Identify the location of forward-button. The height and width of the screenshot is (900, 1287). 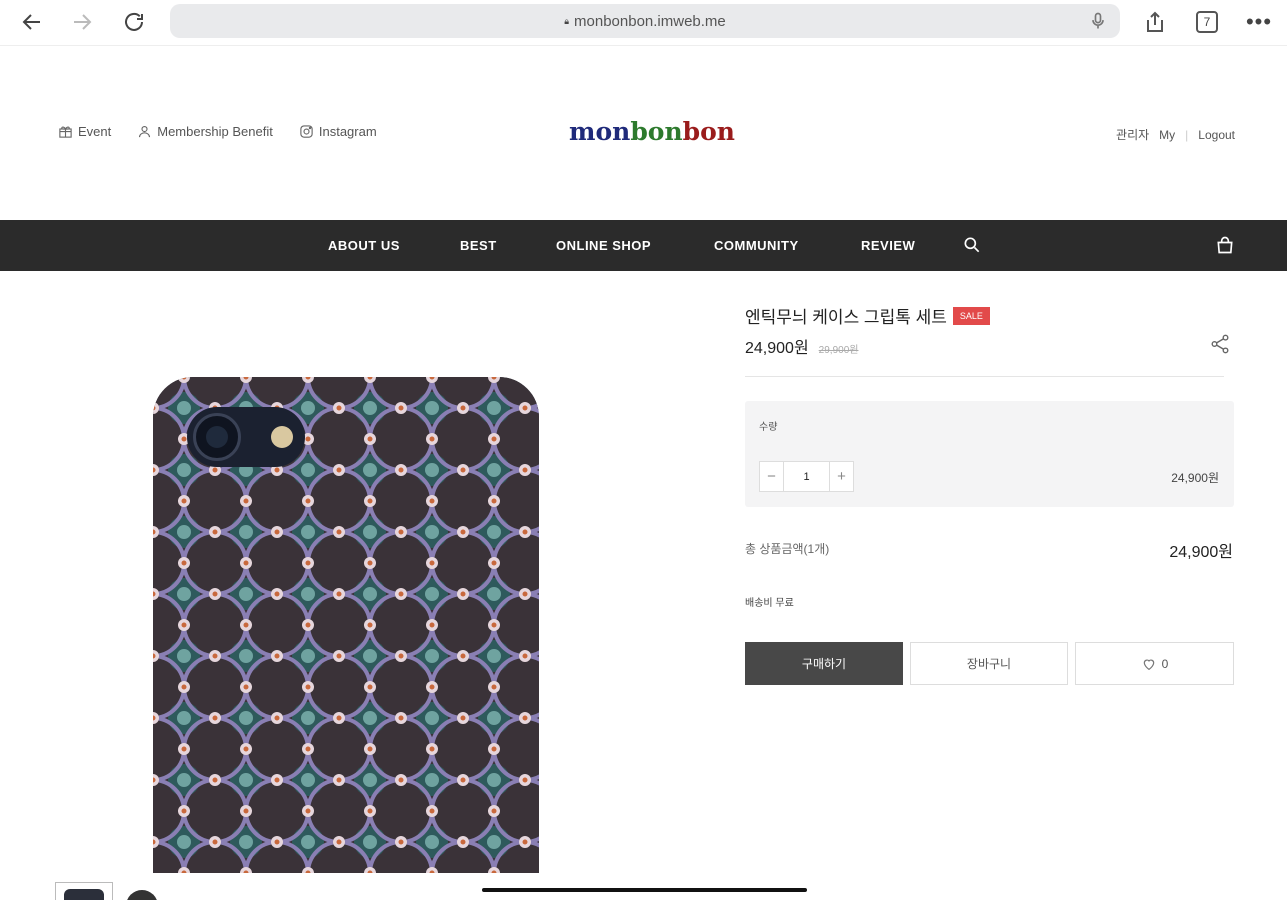
(82, 22).